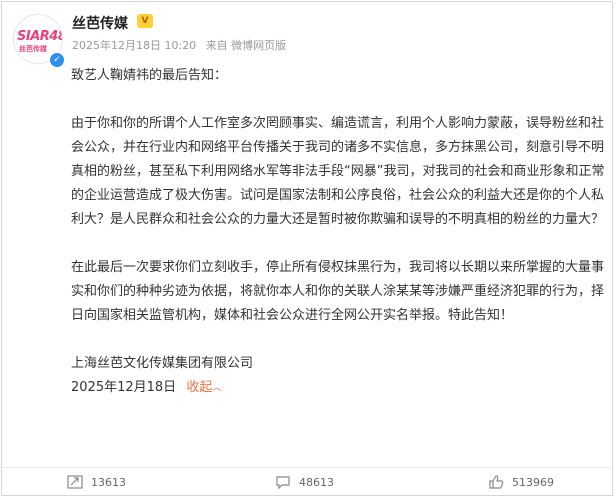 Image resolution: width=616 pixels, height=499 pixels. What do you see at coordinates (496, 482) in the screenshot?
I see `like-icon` at bounding box center [496, 482].